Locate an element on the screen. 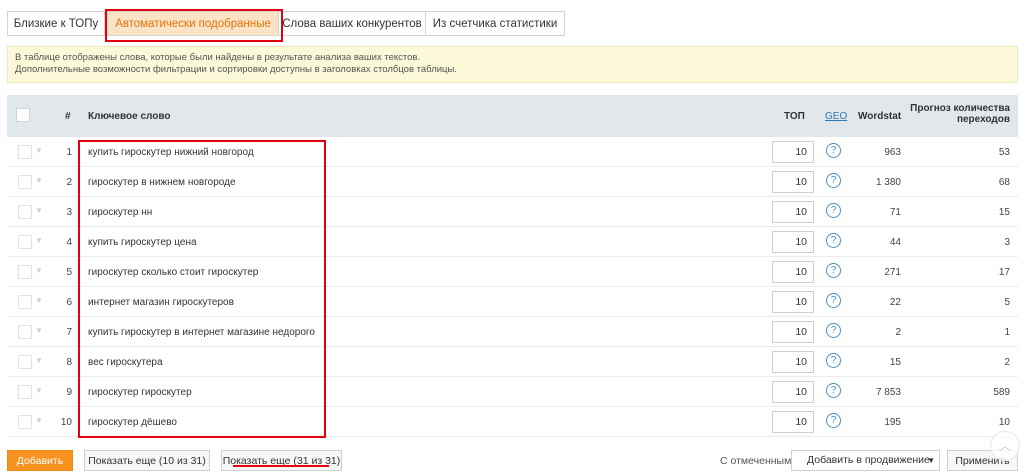 This screenshot has height=474, width=1024. header-wordstat: Wordstat is located at coordinates (879, 116).